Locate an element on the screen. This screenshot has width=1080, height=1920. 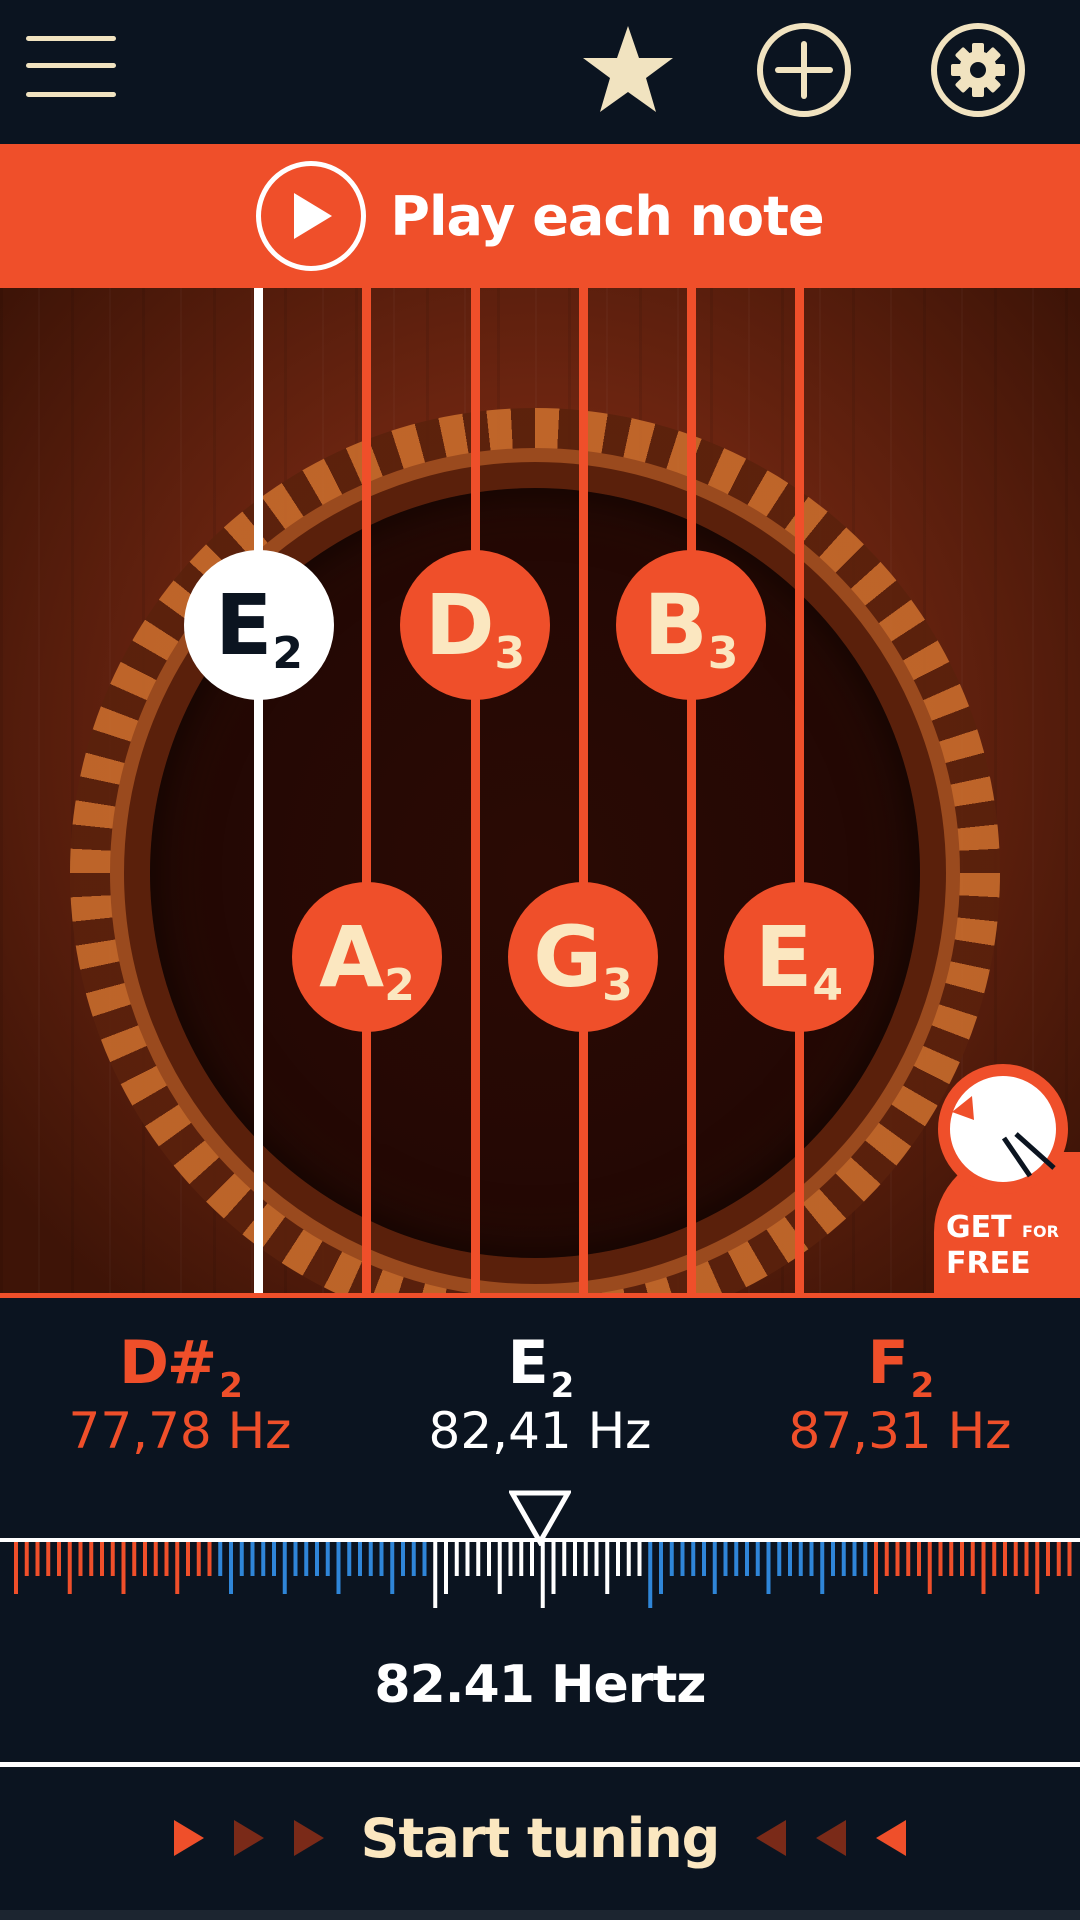
lower-note-info: D# 2 77,78 Hz is located at coordinates (180, 1394).